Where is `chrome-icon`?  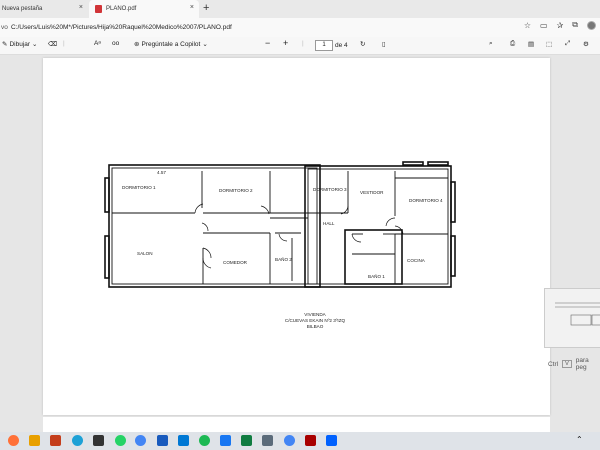
chrome-icon is located at coordinates (140, 440).